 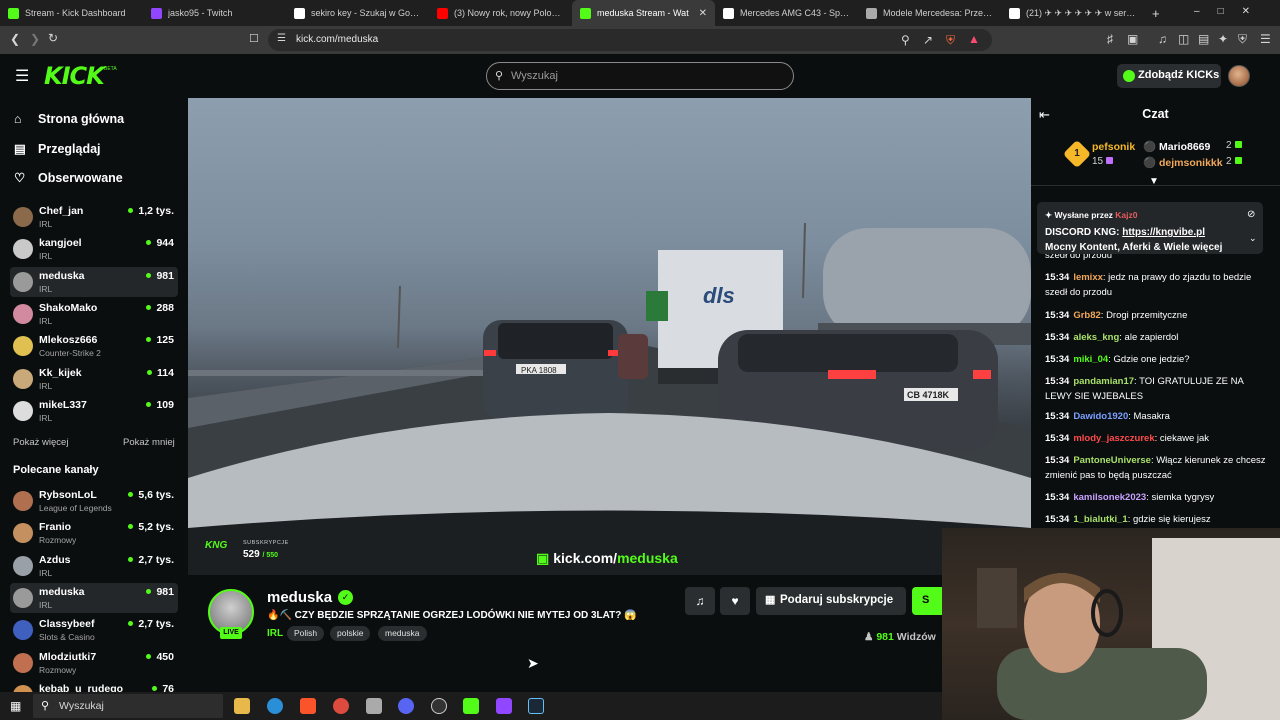 What do you see at coordinates (350, 633) in the screenshot?
I see `tag-polskie: polskie` at bounding box center [350, 633].